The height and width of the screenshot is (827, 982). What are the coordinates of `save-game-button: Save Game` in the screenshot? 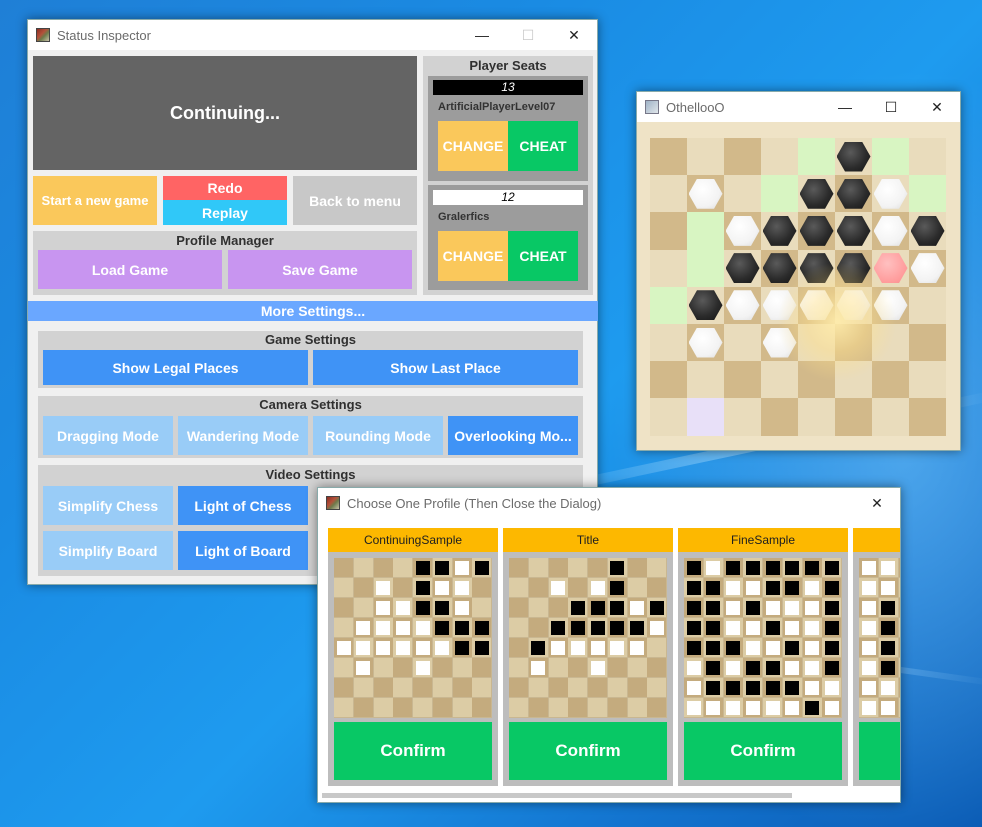 It's located at (320, 269).